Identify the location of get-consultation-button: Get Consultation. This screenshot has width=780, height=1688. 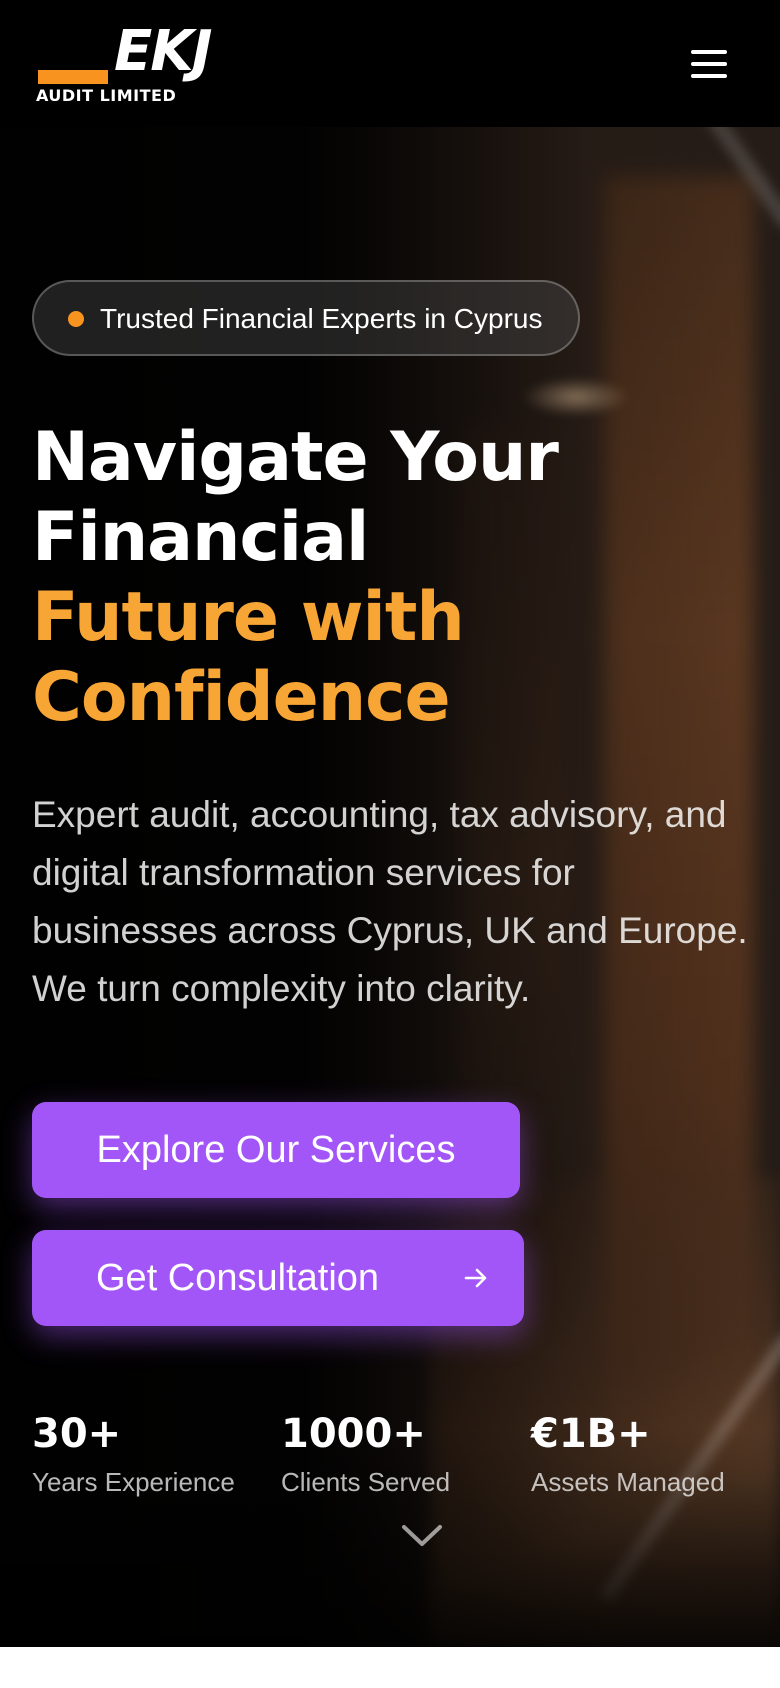
(278, 1278).